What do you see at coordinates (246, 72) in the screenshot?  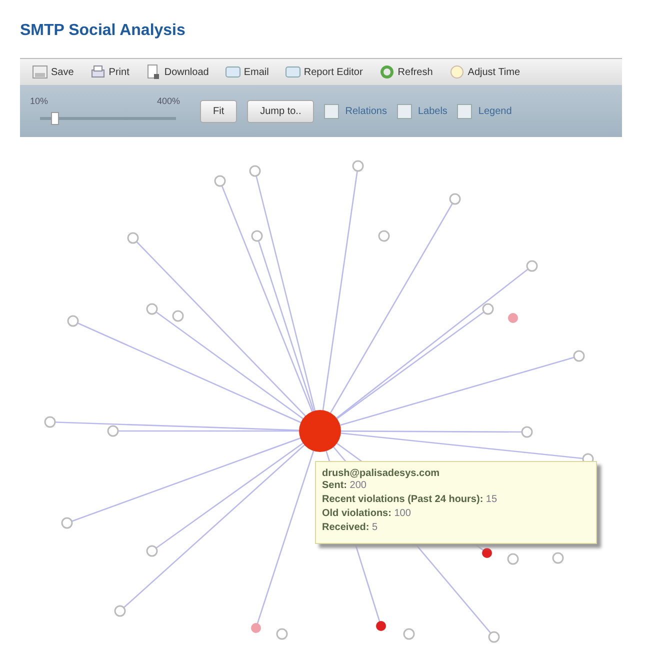 I see `toolbar-button: Email` at bounding box center [246, 72].